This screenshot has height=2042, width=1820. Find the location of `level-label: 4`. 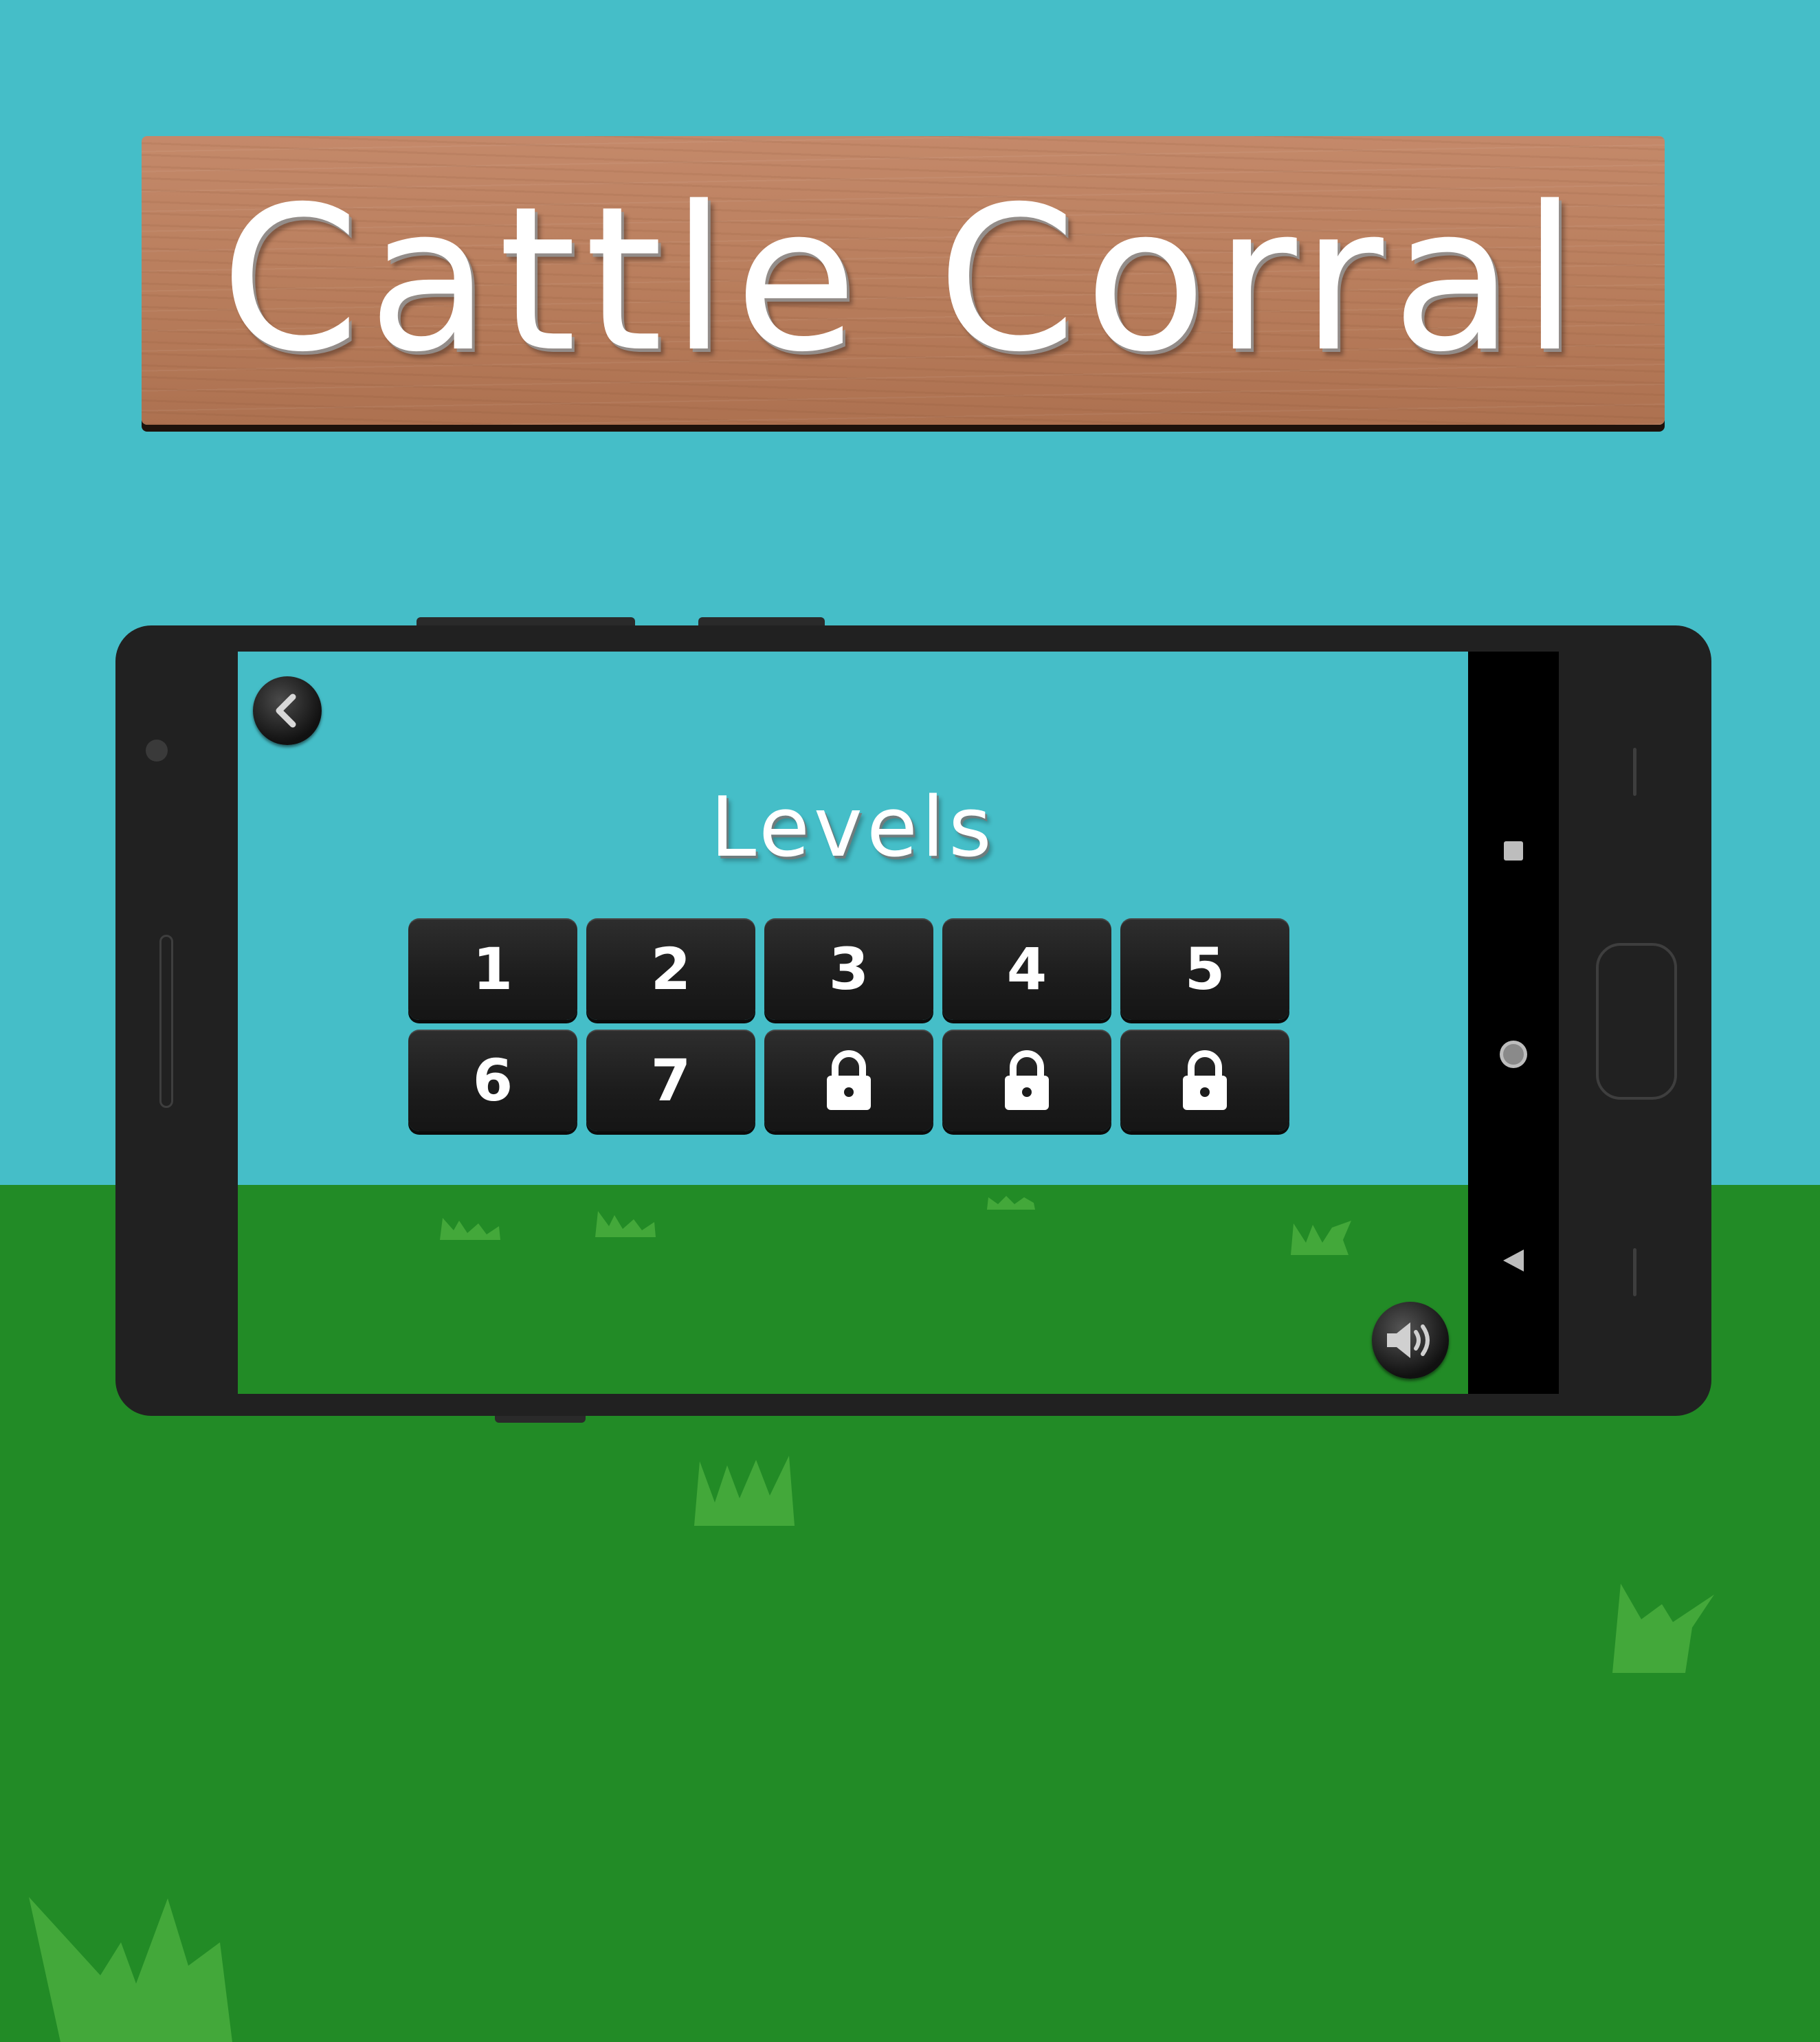

level-label: 4 is located at coordinates (1026, 969).